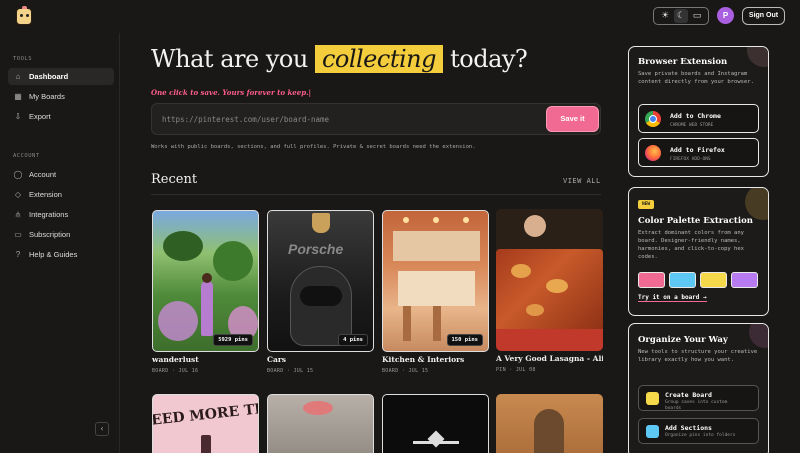  I want to click on sidebar-section-tools: TOOLS, so click(23, 59).